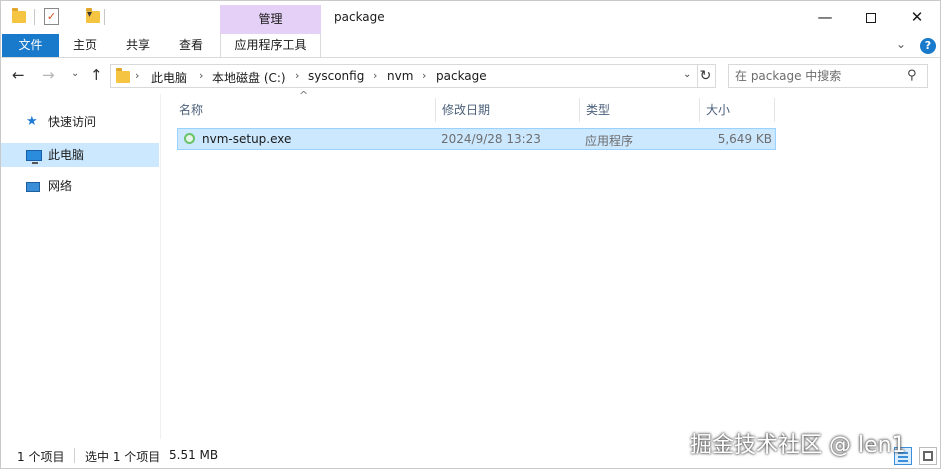  I want to click on nav-item-quick-access: ★ 快速访问, so click(80, 122).